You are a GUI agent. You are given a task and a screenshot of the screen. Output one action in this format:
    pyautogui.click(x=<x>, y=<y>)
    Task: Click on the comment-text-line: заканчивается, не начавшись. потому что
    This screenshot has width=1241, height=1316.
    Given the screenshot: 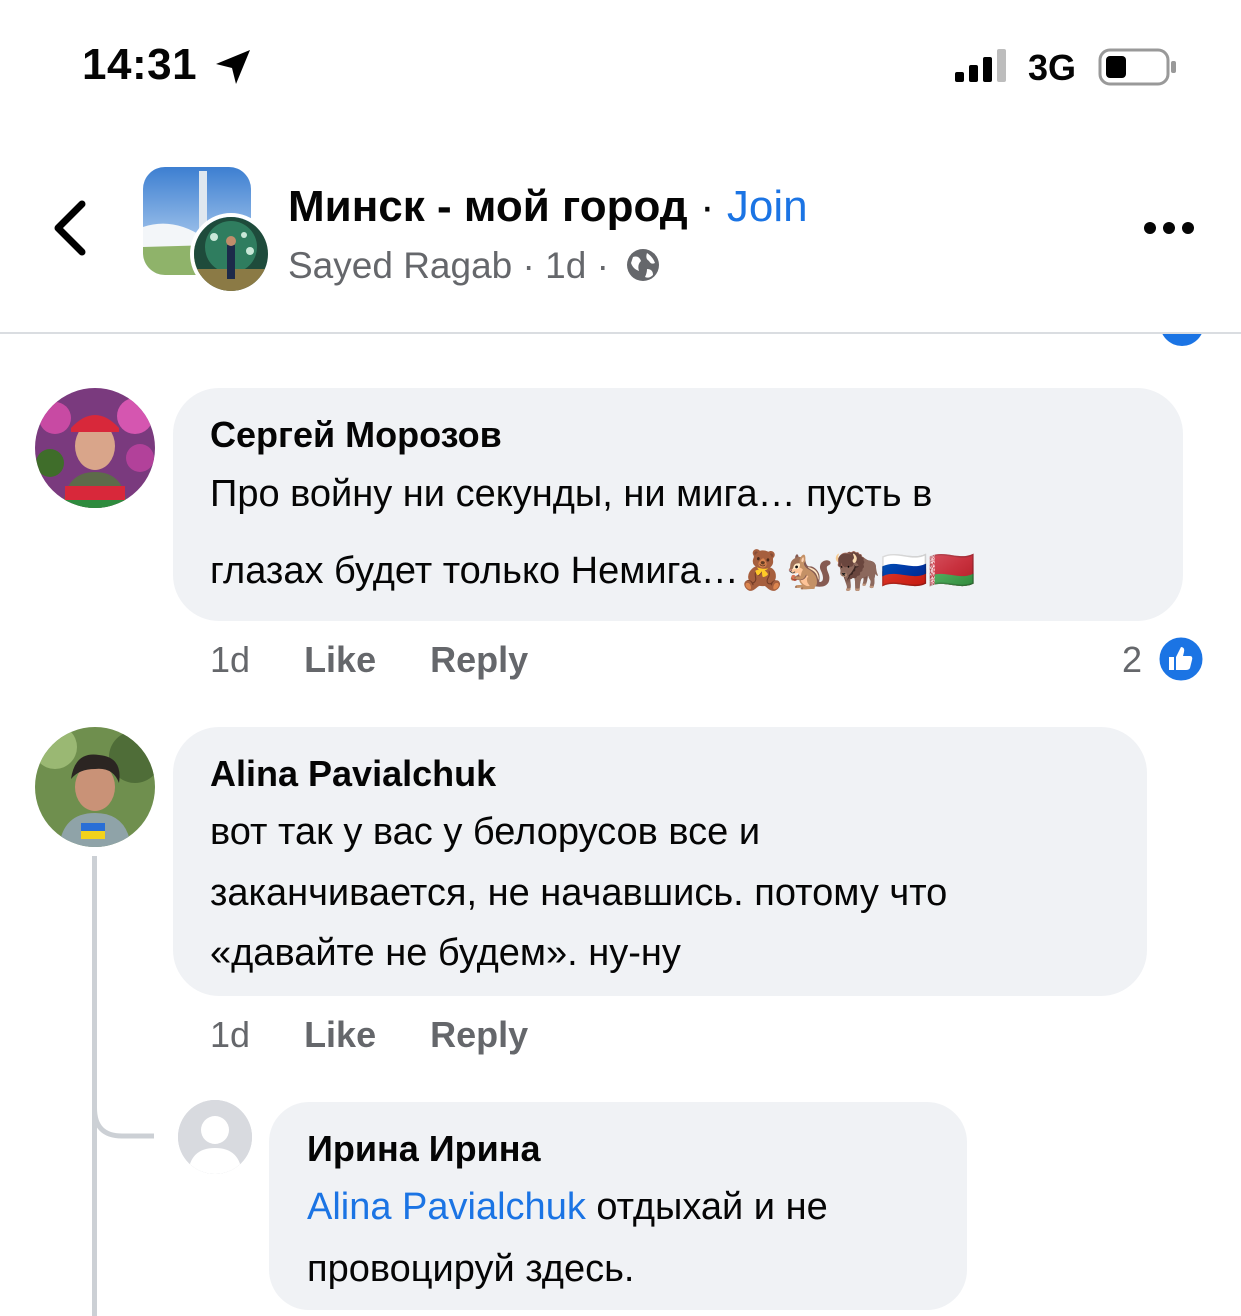 What is the action you would take?
    pyautogui.click(x=579, y=893)
    